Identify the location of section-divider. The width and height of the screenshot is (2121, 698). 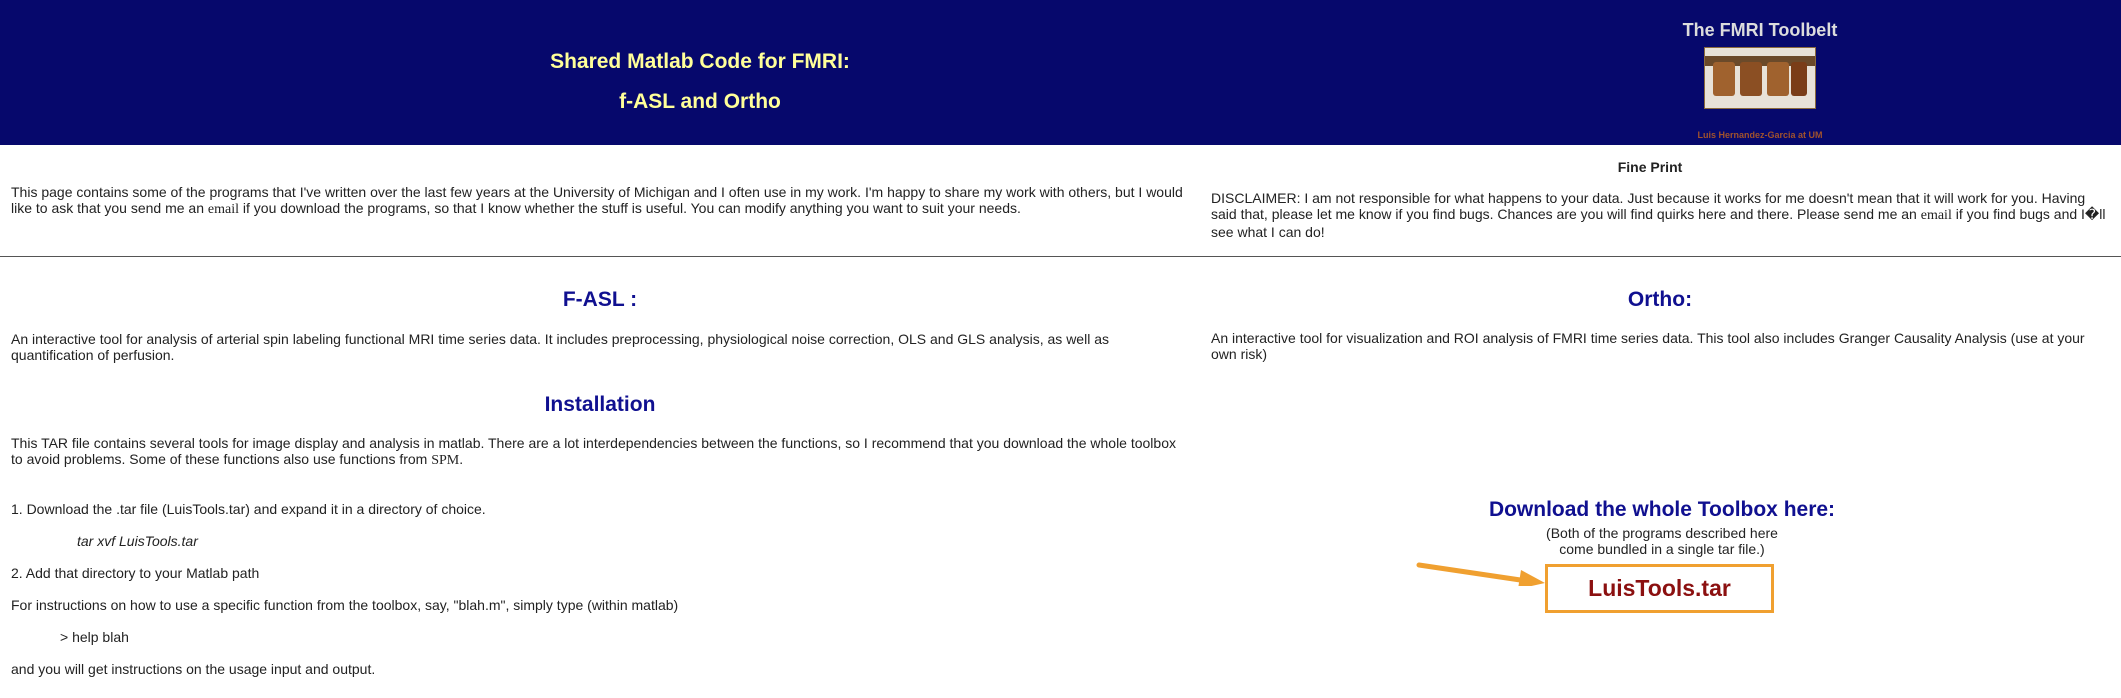
(1060, 256).